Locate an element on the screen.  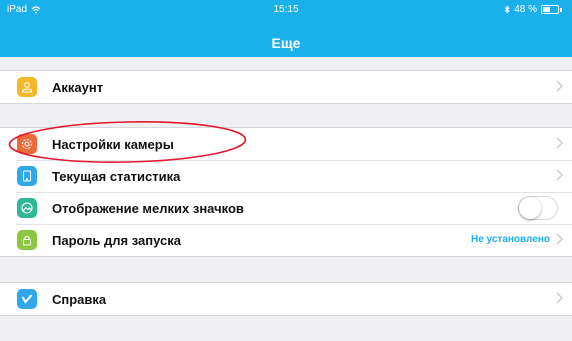
settings-group-account: Аккаунт is located at coordinates (286, 87).